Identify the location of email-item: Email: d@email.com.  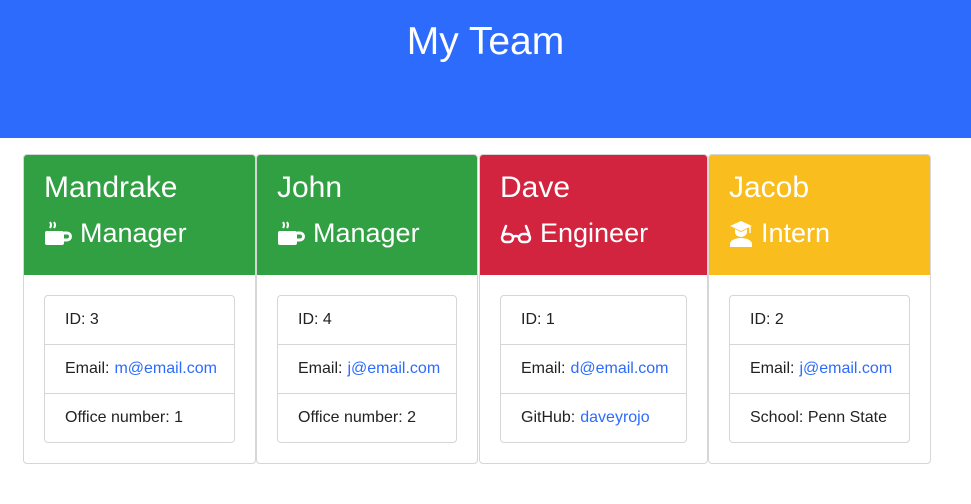
(593, 369).